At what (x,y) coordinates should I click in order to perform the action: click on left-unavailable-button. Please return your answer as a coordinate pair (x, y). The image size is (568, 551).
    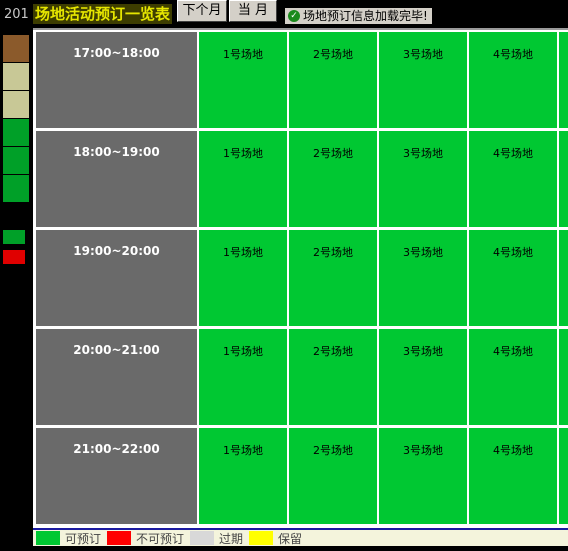
    Looking at the image, I should click on (14, 257).